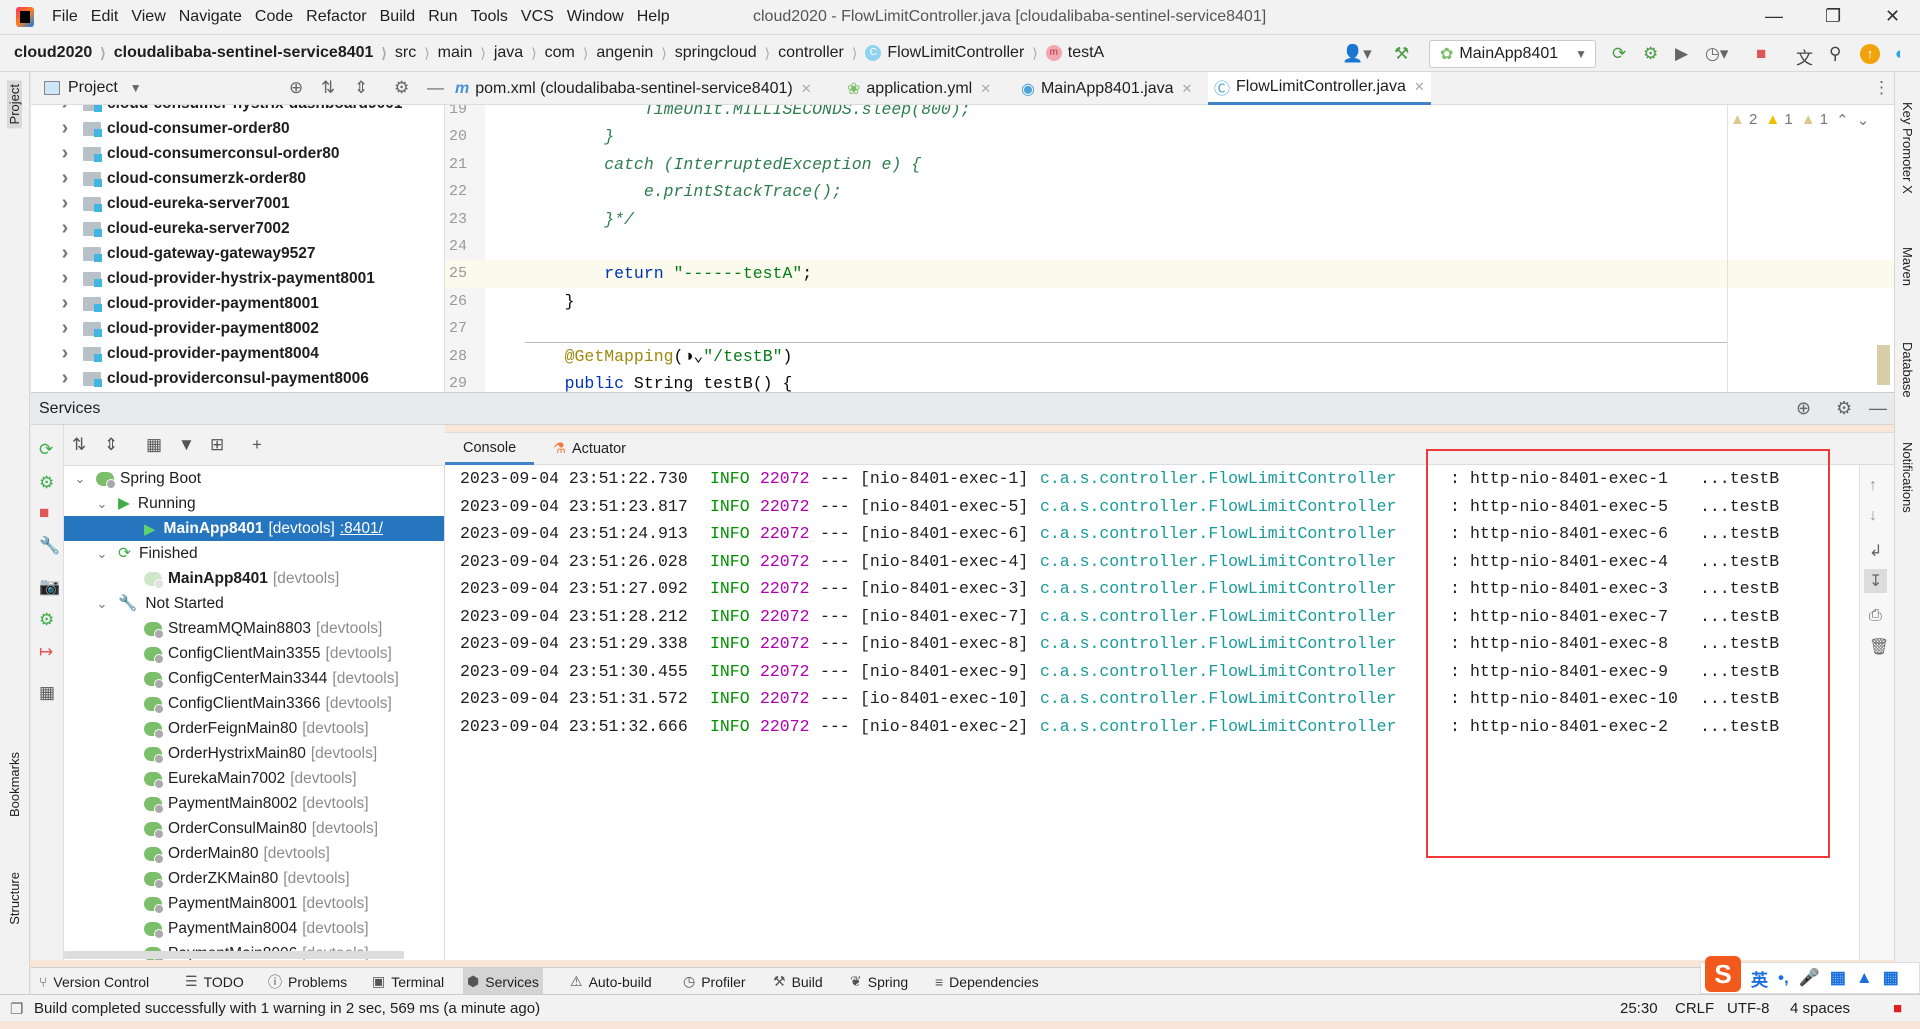 The image size is (1920, 1029). What do you see at coordinates (186, 445) in the screenshot?
I see `filter-icon: ▼` at bounding box center [186, 445].